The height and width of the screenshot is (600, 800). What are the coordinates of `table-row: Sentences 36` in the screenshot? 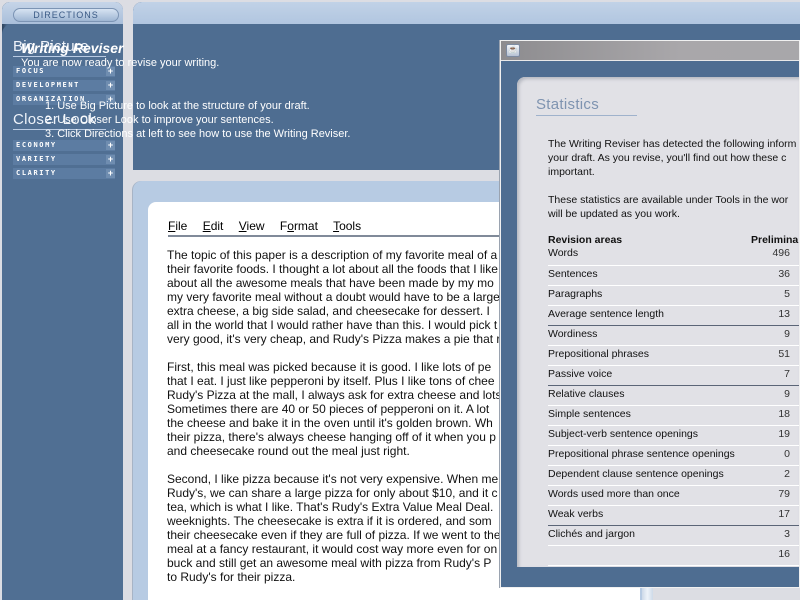 It's located at (673, 276).